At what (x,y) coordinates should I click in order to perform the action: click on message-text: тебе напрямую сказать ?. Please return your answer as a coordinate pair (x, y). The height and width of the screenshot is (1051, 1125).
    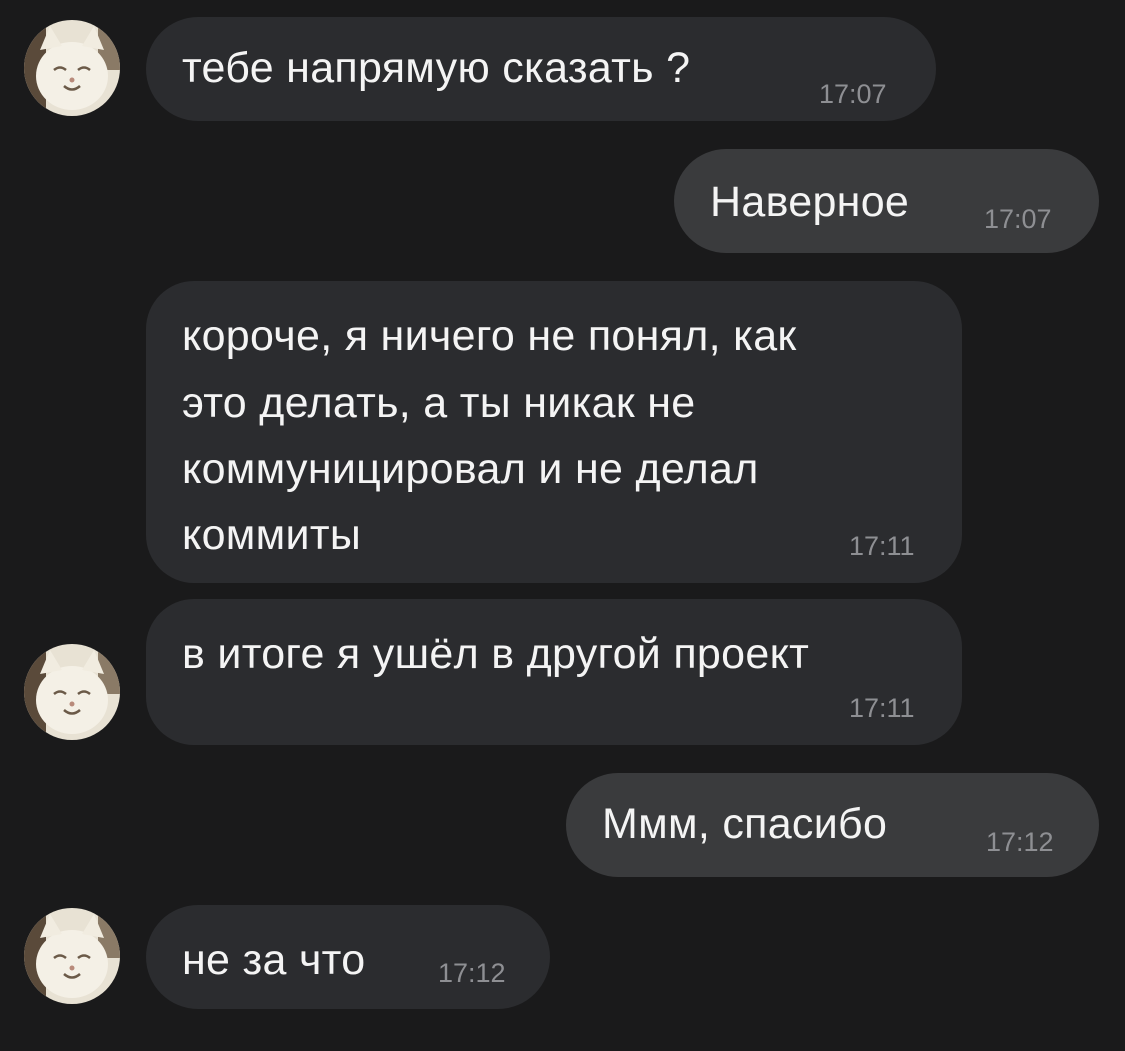
    Looking at the image, I should click on (436, 68).